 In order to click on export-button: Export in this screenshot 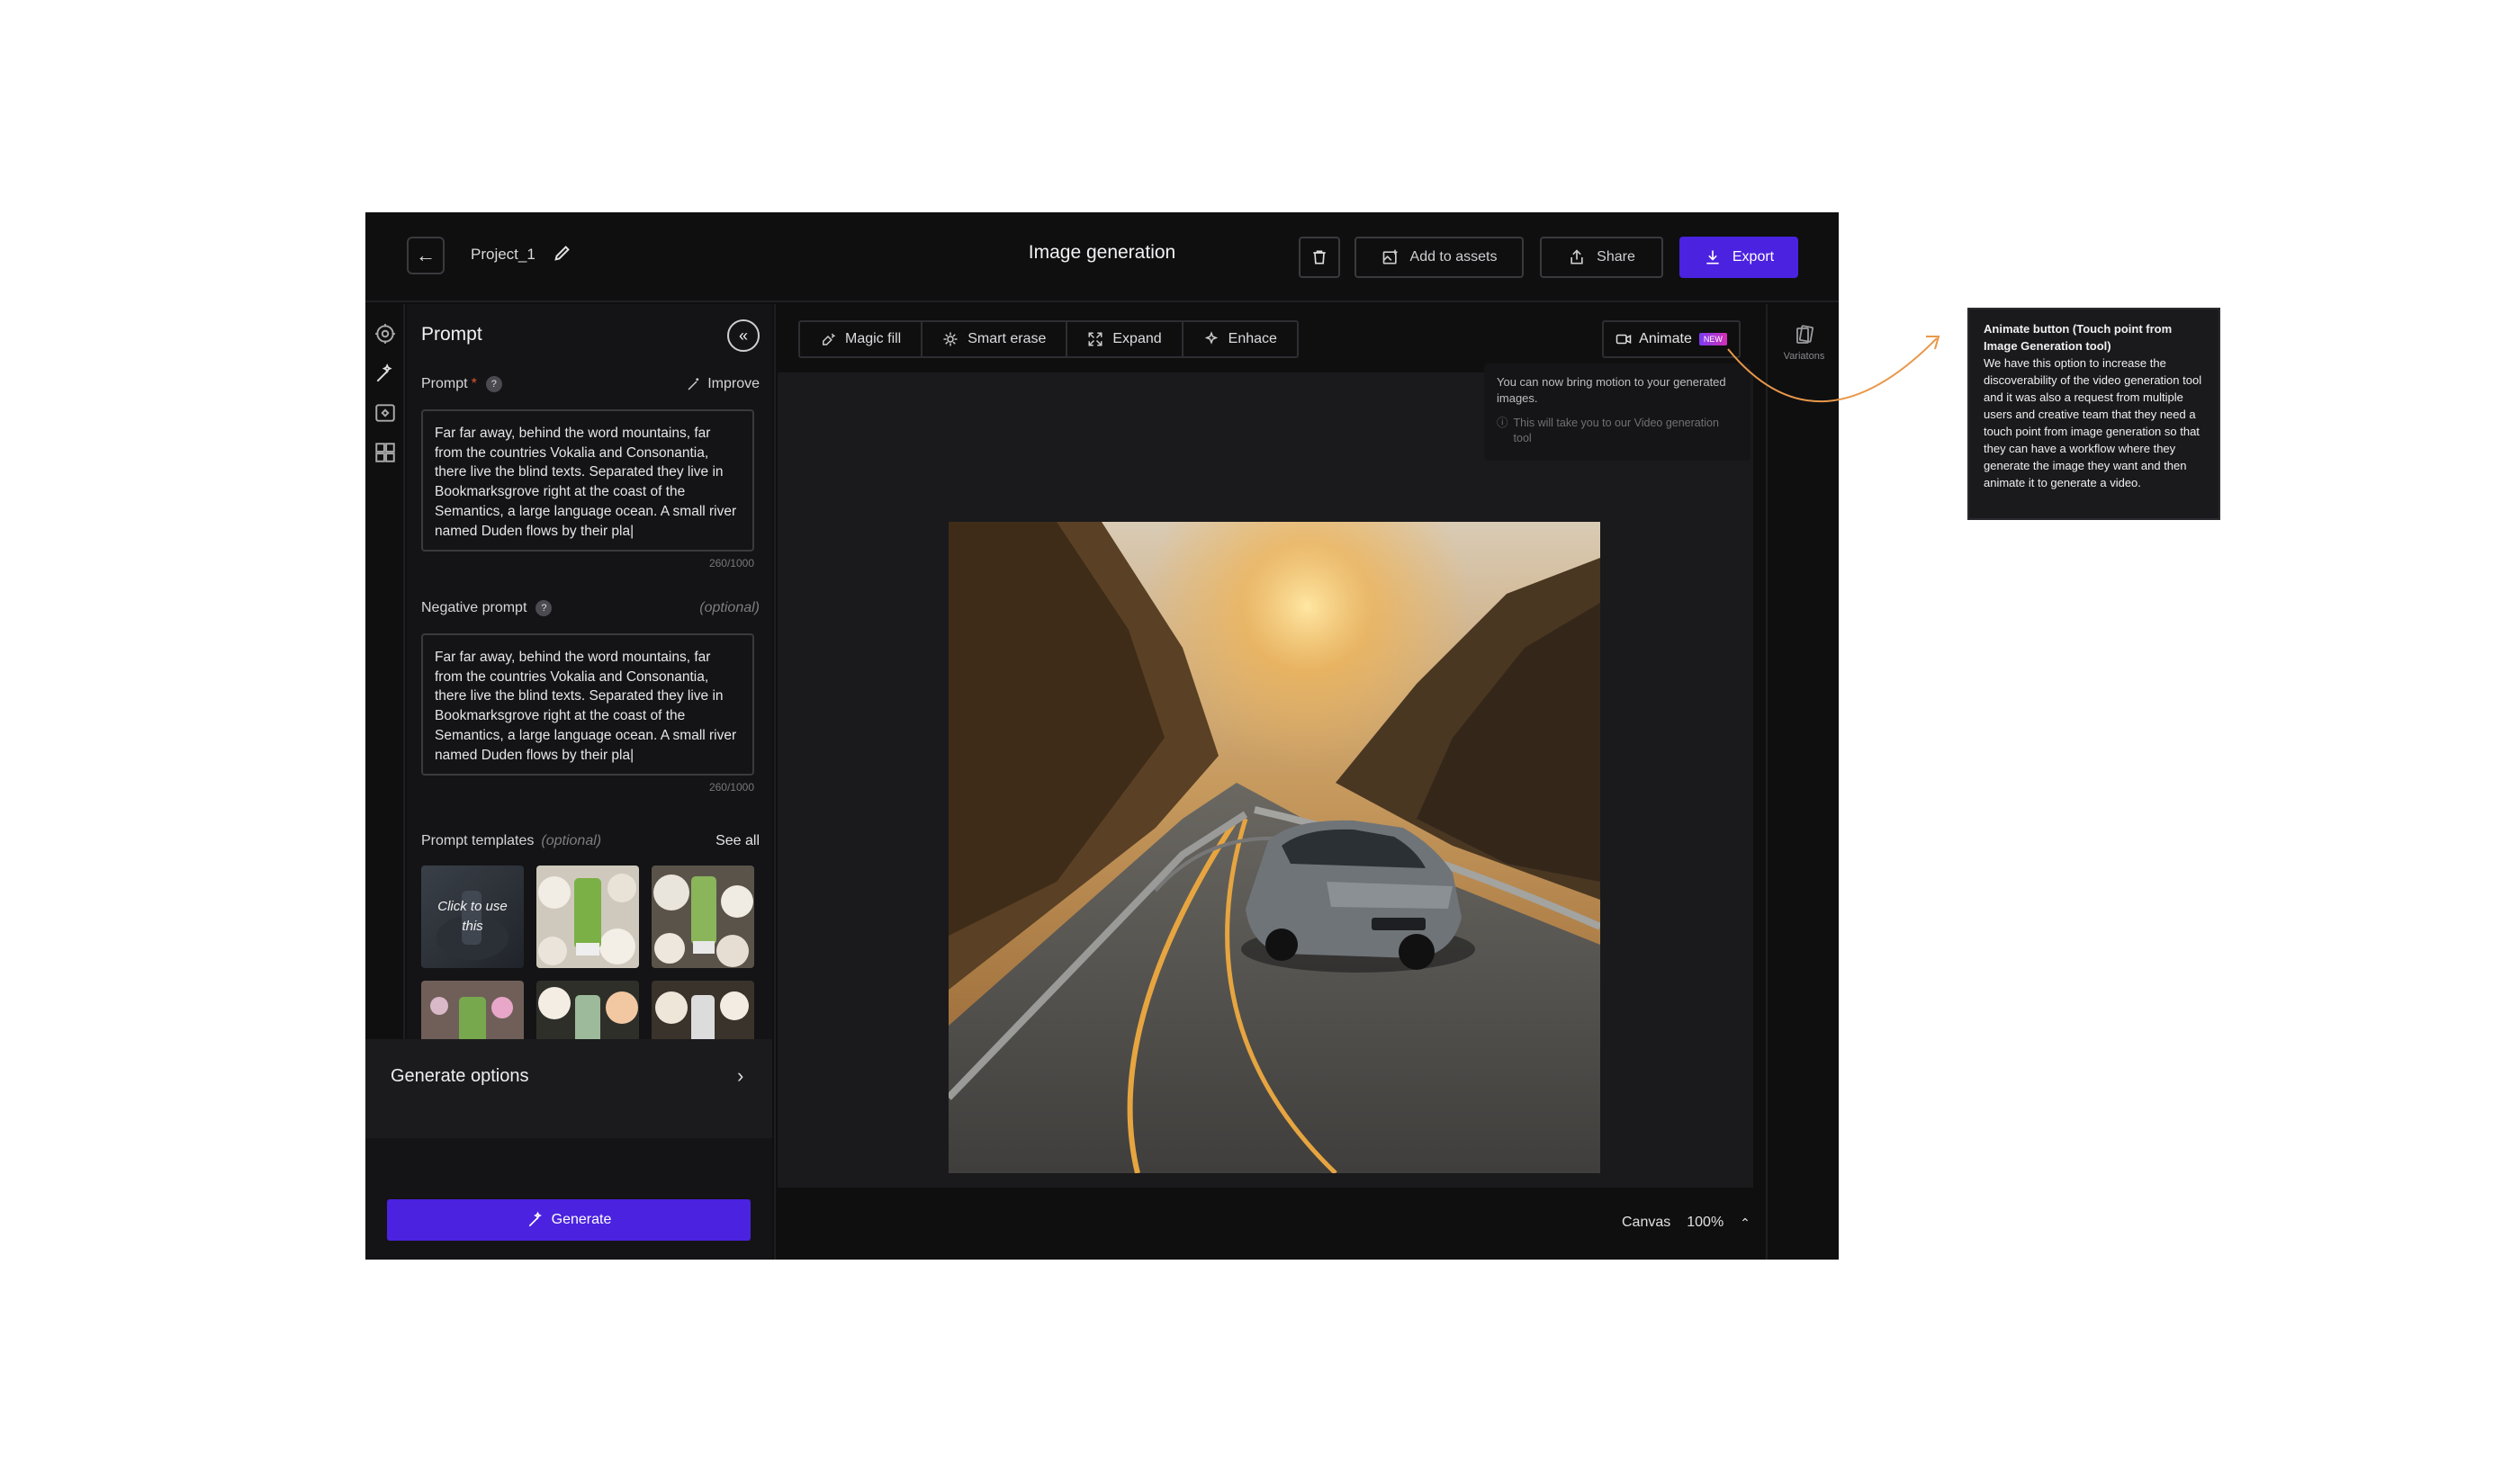, I will do `click(1738, 257)`.